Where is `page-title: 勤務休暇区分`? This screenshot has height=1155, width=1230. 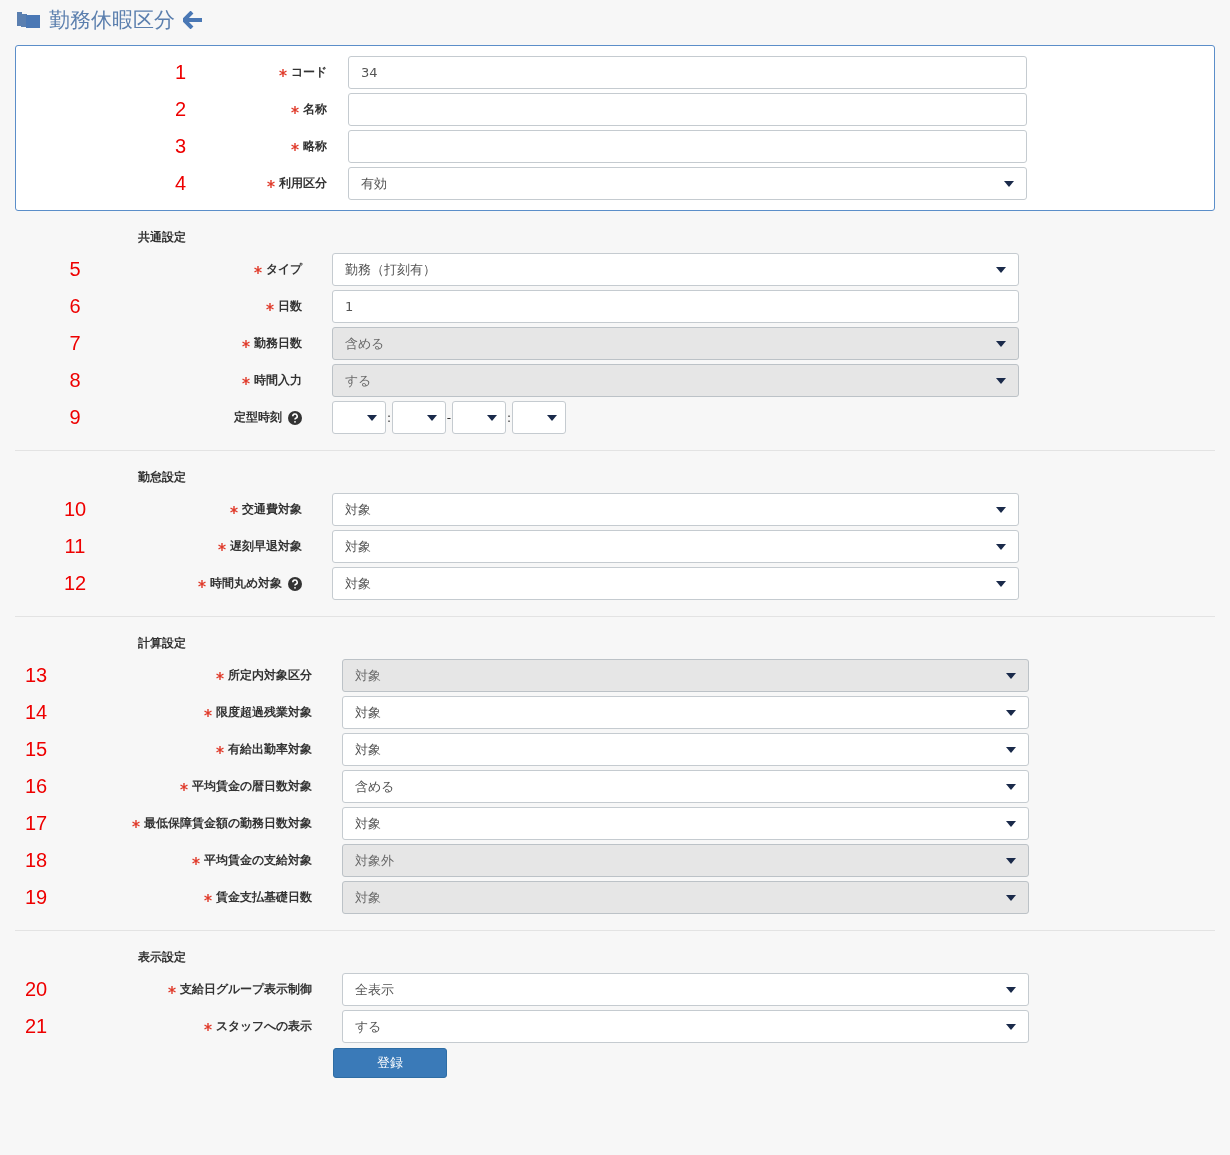
page-title: 勤務休暇区分 is located at coordinates (112, 20).